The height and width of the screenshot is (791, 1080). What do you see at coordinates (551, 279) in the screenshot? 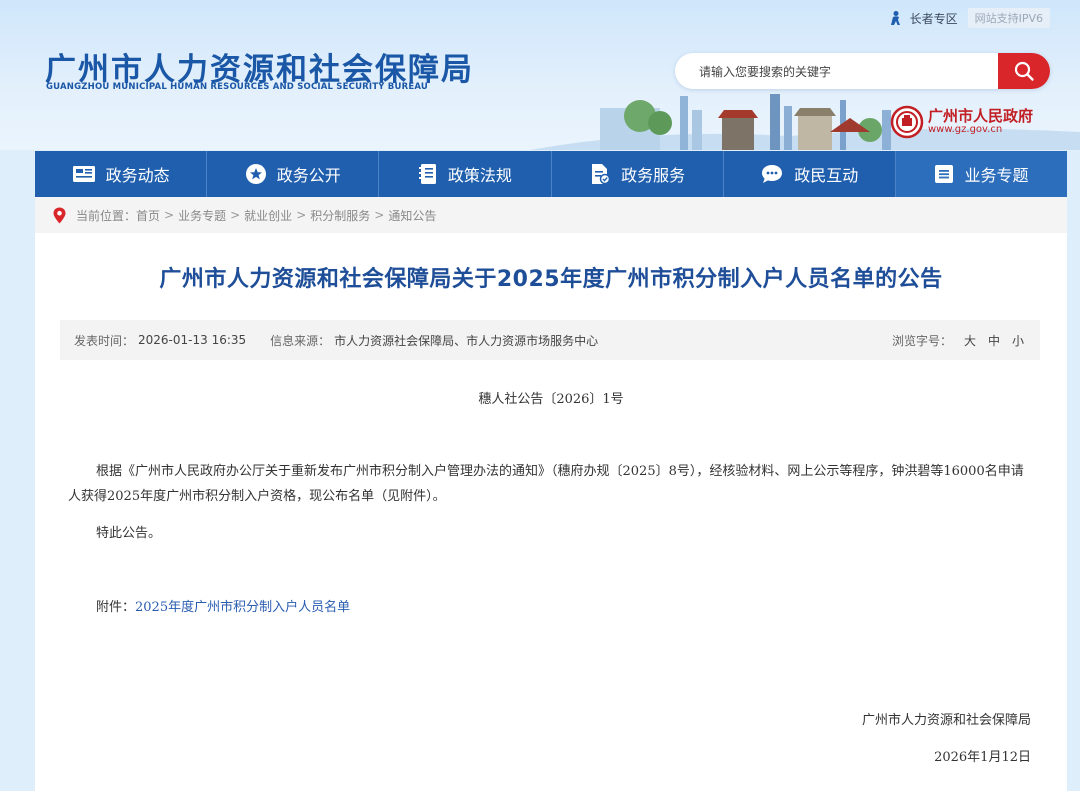
I see `article-title: 广州市人力资源和社会保障局关于2025年度广州市积分制入户人员名单的公告` at bounding box center [551, 279].